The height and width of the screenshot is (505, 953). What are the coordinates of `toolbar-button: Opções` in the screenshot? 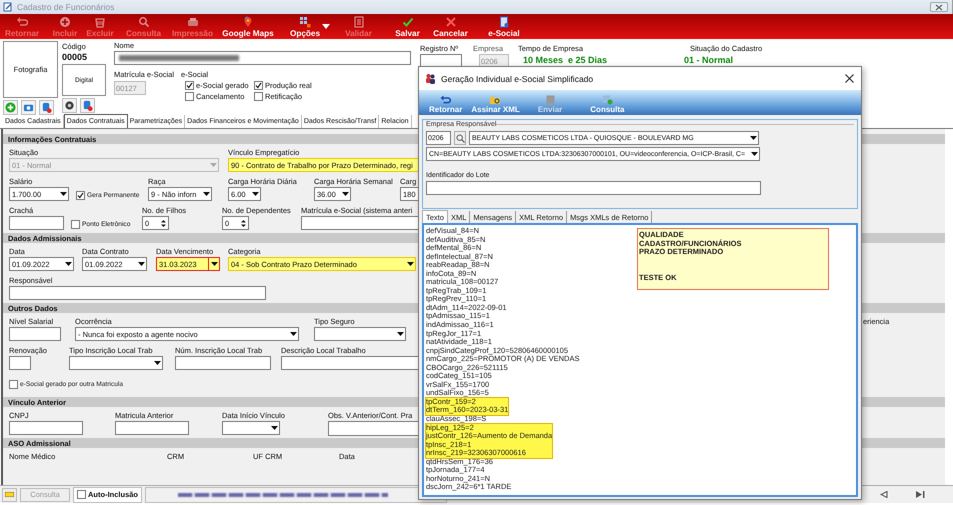 It's located at (305, 26).